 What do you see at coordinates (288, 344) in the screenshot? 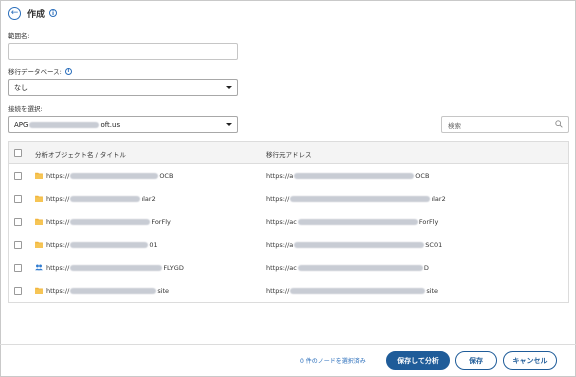
I see `footer-divider` at bounding box center [288, 344].